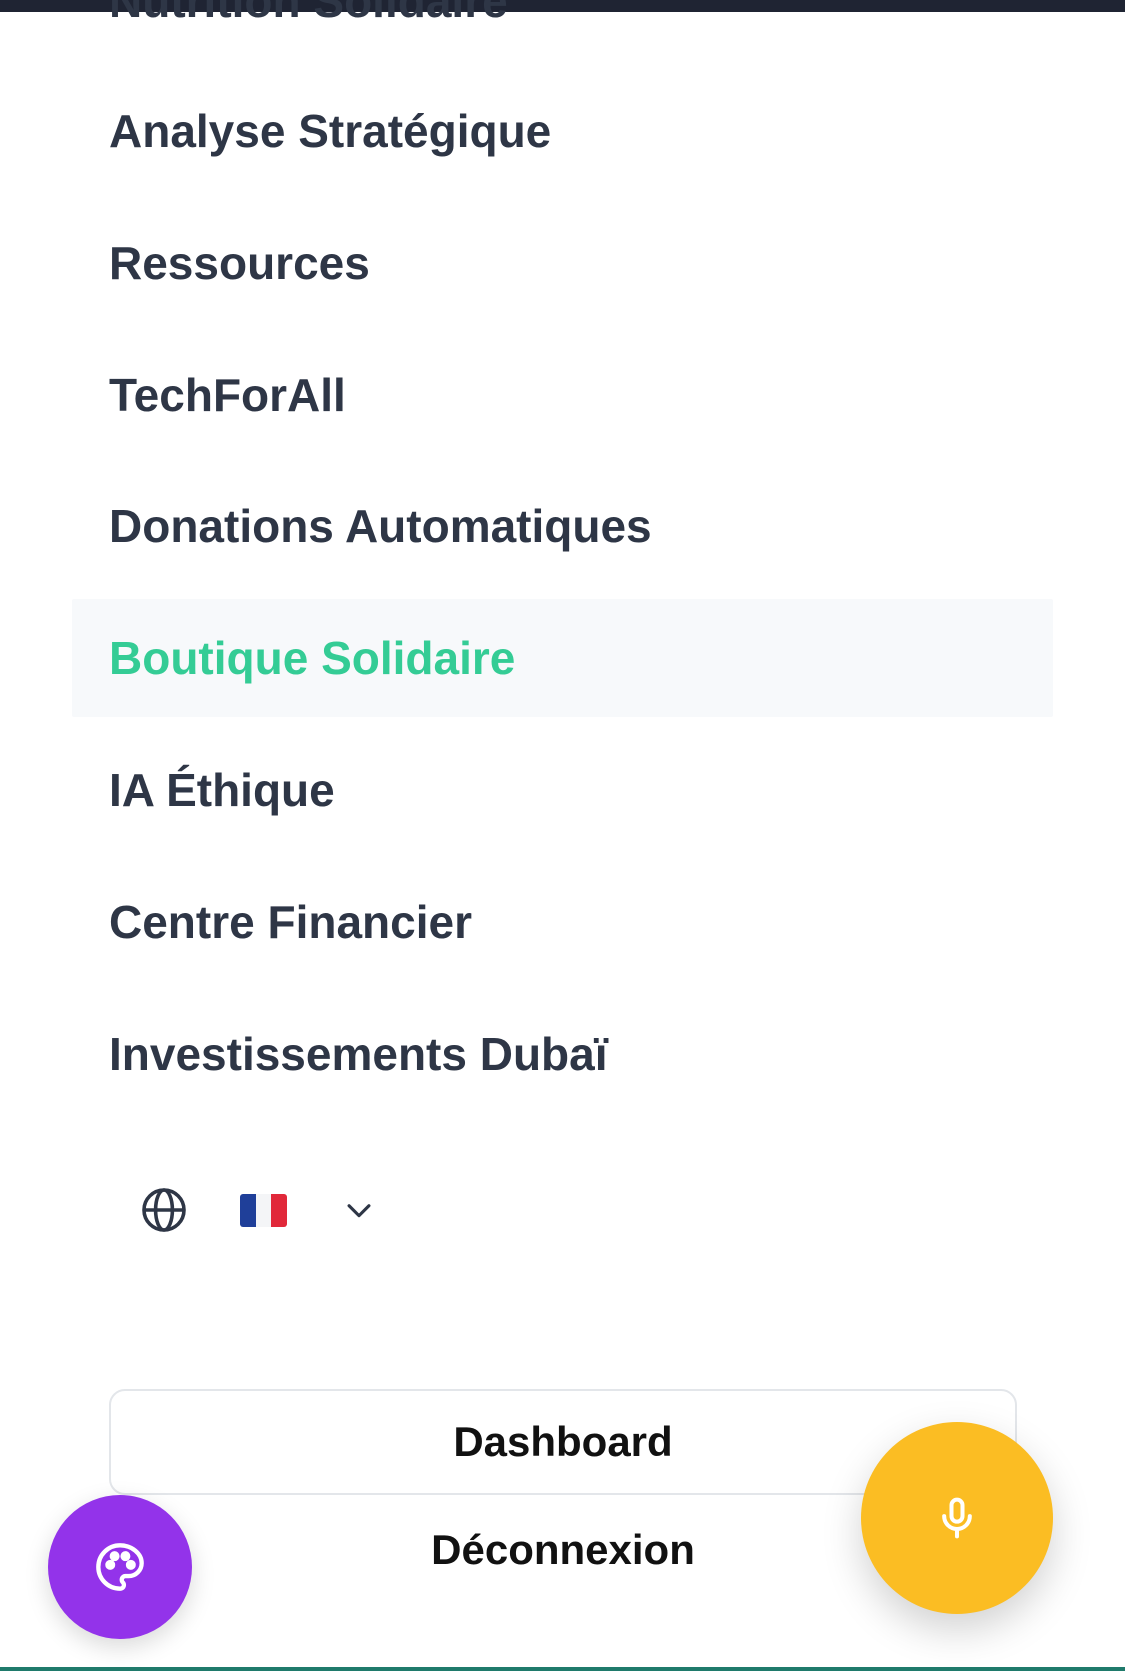 This screenshot has height=1671, width=1125. I want to click on menu-item-clipped: Nutrition Solidaire, so click(308, 14).